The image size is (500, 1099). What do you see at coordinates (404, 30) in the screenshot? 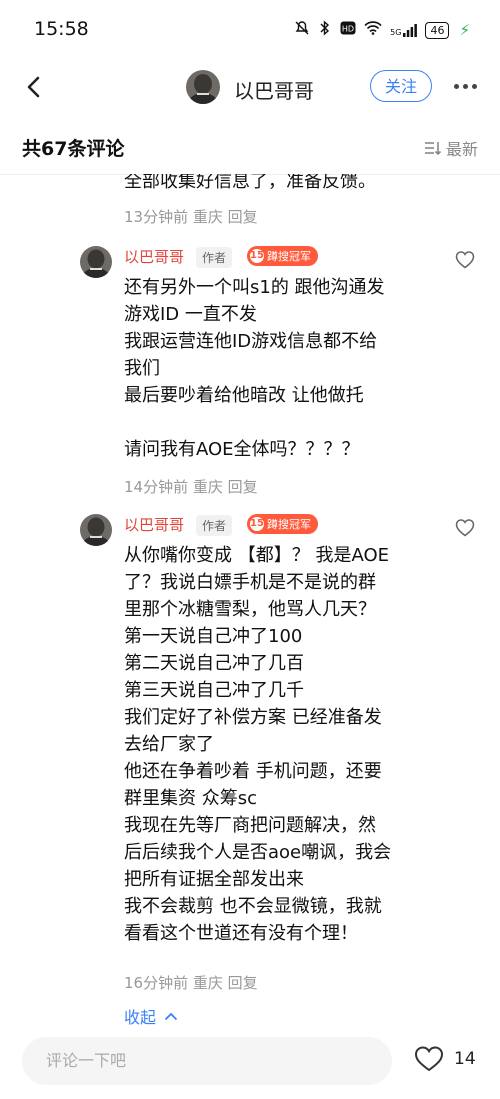
I see `signal-icon: 5G` at bounding box center [404, 30].